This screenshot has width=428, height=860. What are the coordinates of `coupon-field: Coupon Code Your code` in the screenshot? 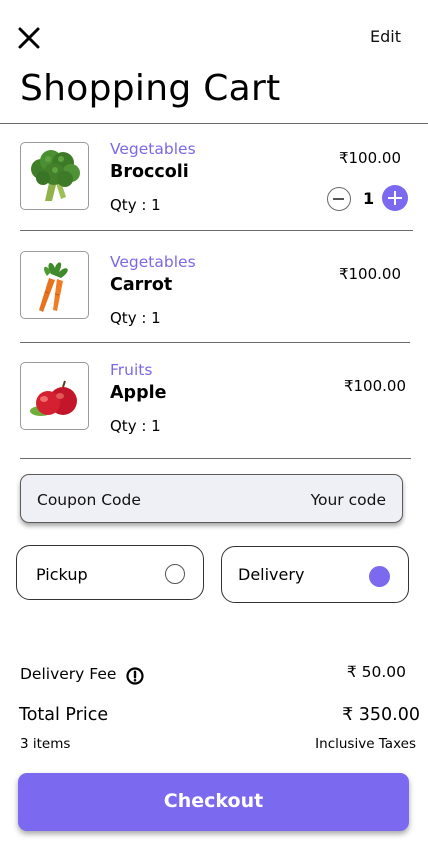 It's located at (211, 498).